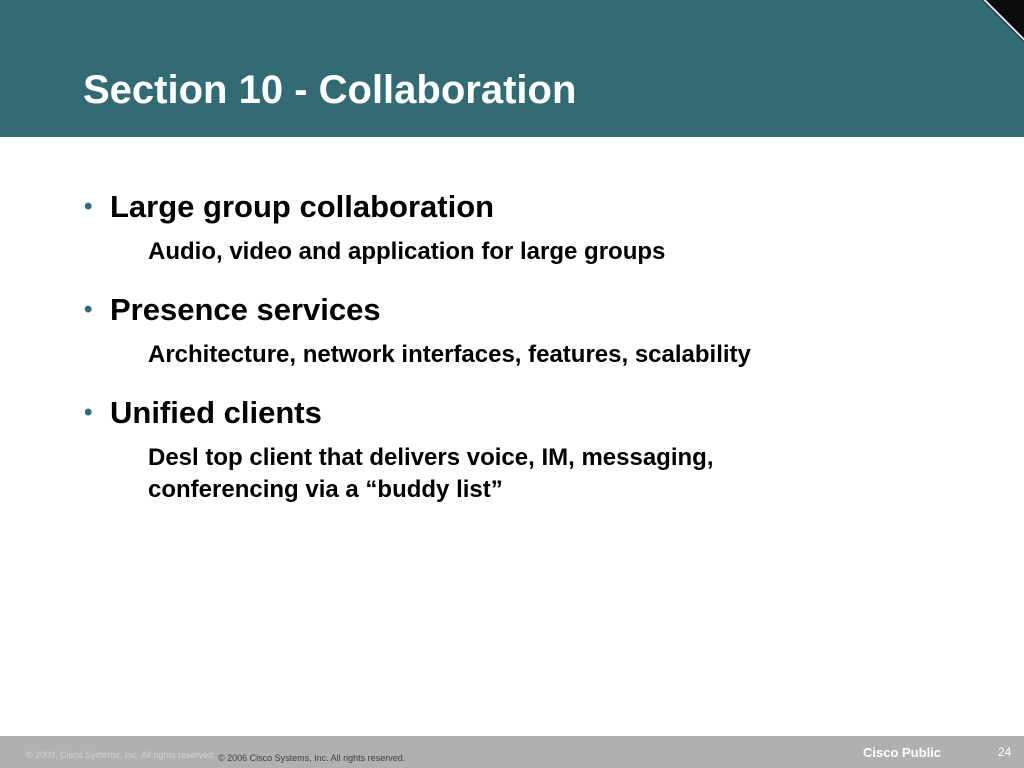 This screenshot has height=768, width=1024. What do you see at coordinates (514, 413) in the screenshot?
I see `bullet-heading: • Unified clients` at bounding box center [514, 413].